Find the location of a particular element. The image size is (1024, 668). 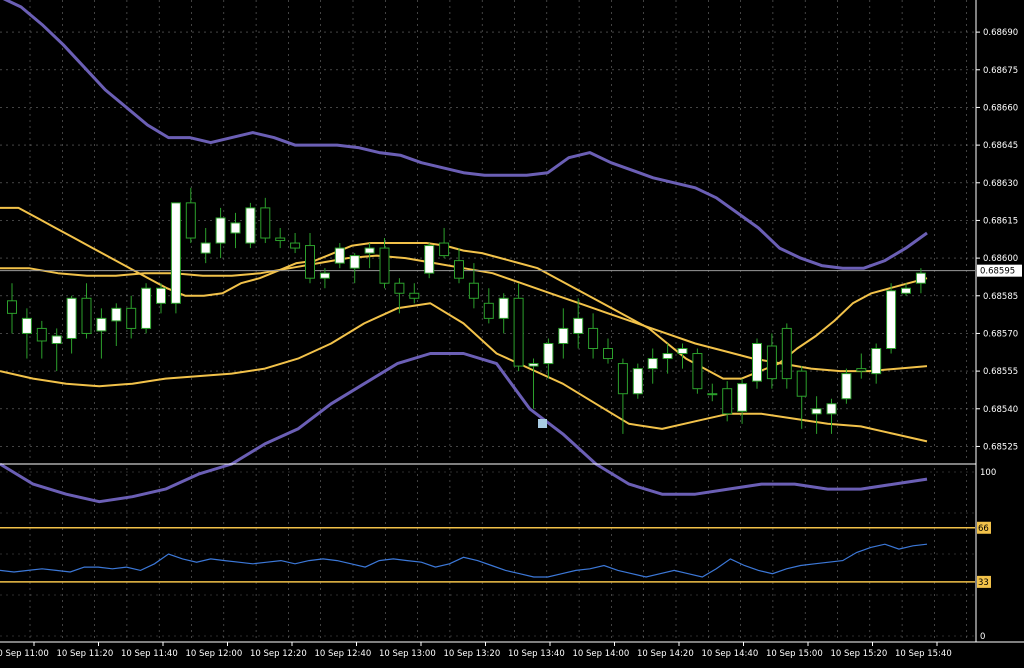

x-tick-label: 10 Sep 12:20 is located at coordinates (278, 654).